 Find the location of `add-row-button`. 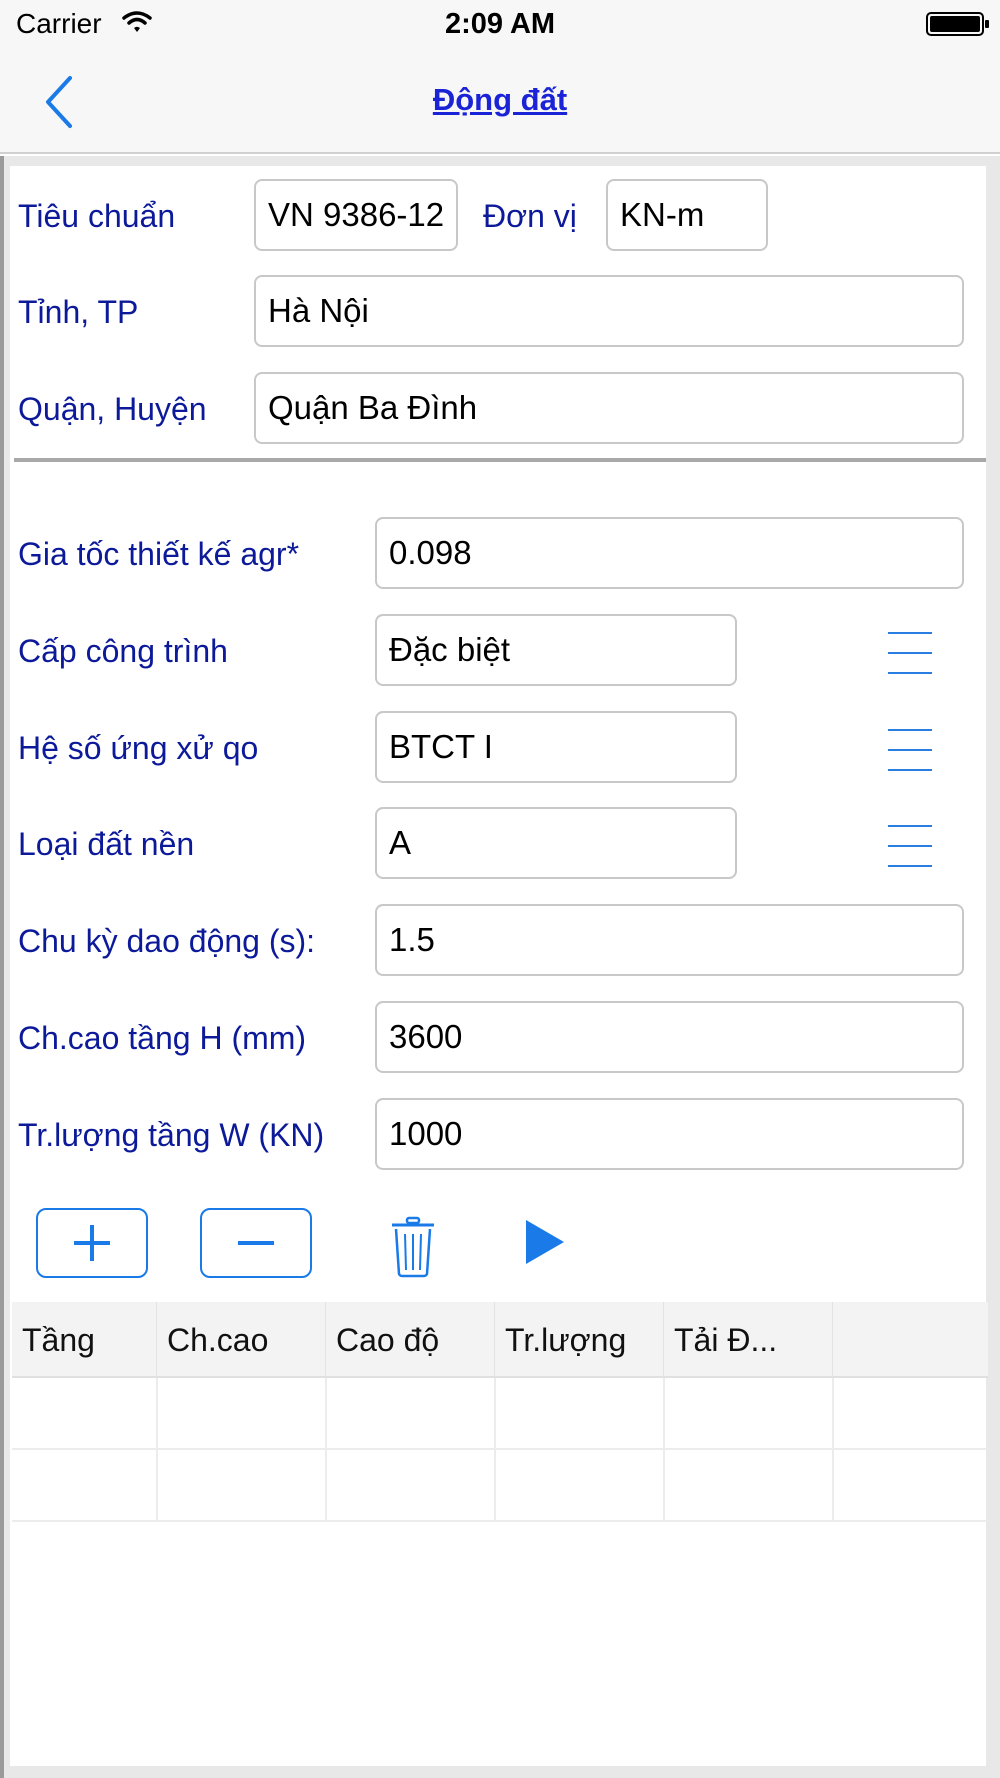

add-row-button is located at coordinates (92, 1243).